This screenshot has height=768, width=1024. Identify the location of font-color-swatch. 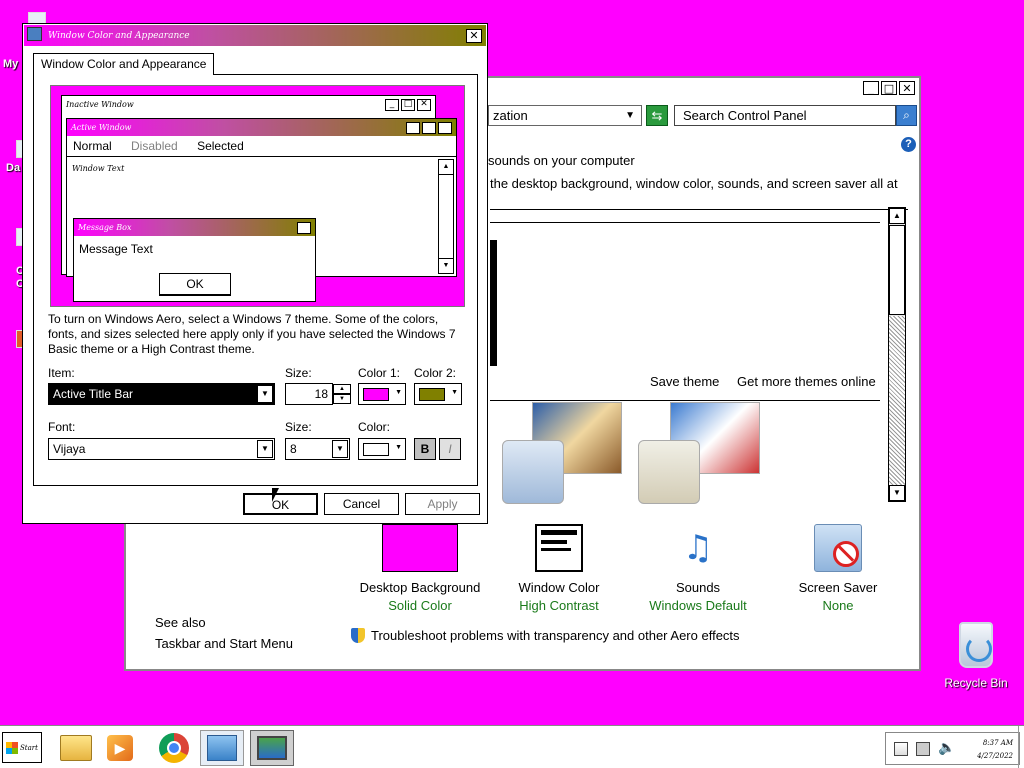
(376, 449).